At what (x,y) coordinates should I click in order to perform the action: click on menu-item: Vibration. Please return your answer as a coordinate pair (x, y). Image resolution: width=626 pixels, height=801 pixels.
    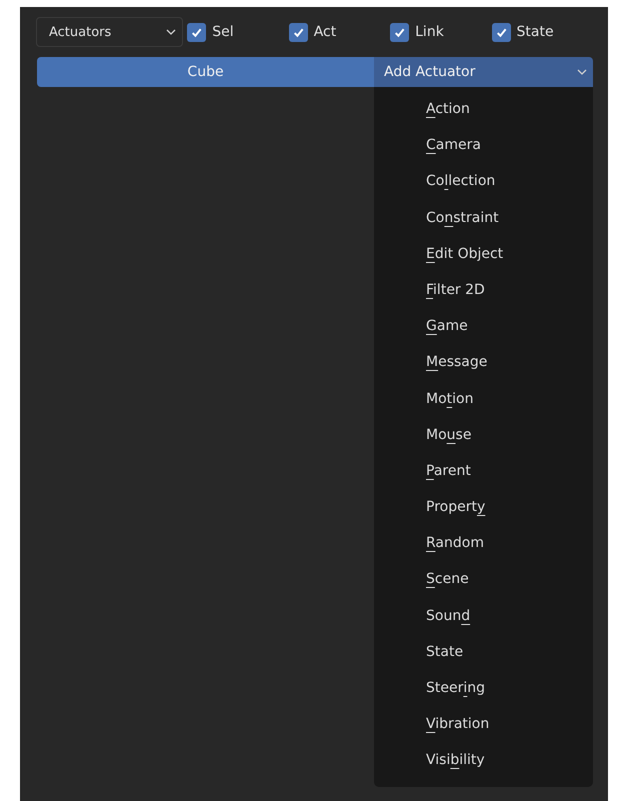
    Looking at the image, I should click on (458, 724).